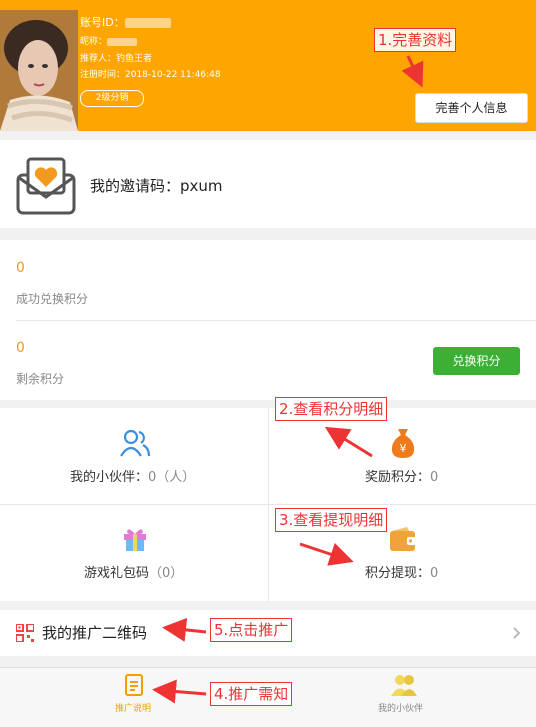 Image resolution: width=536 pixels, height=727 pixels. I want to click on account-id-redacted, so click(147, 23).